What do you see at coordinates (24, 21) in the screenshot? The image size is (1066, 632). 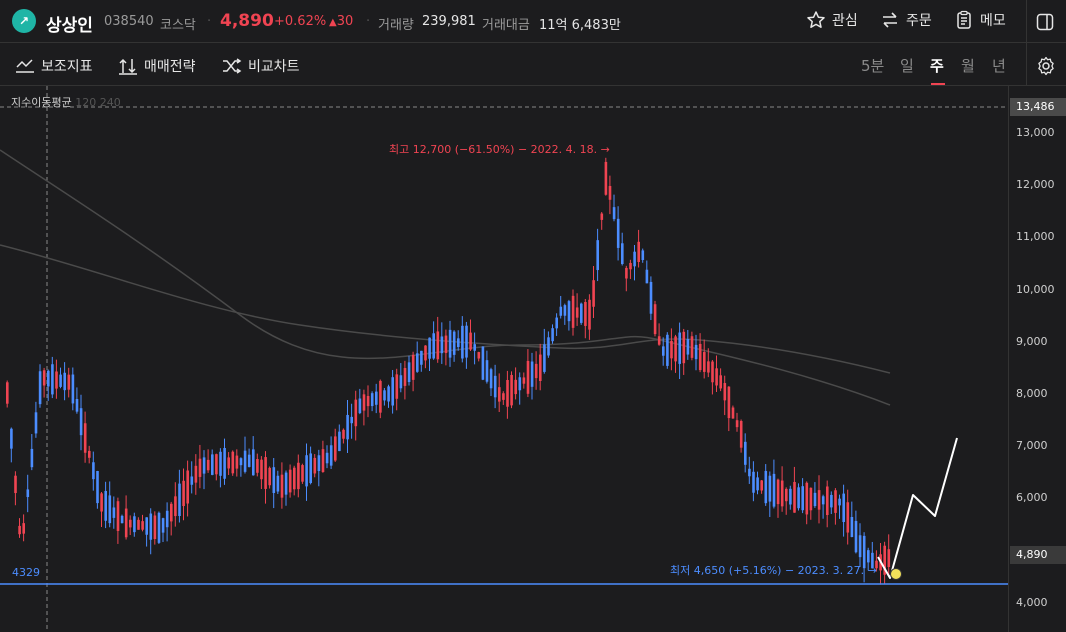 I see `stock-logo: ↗` at bounding box center [24, 21].